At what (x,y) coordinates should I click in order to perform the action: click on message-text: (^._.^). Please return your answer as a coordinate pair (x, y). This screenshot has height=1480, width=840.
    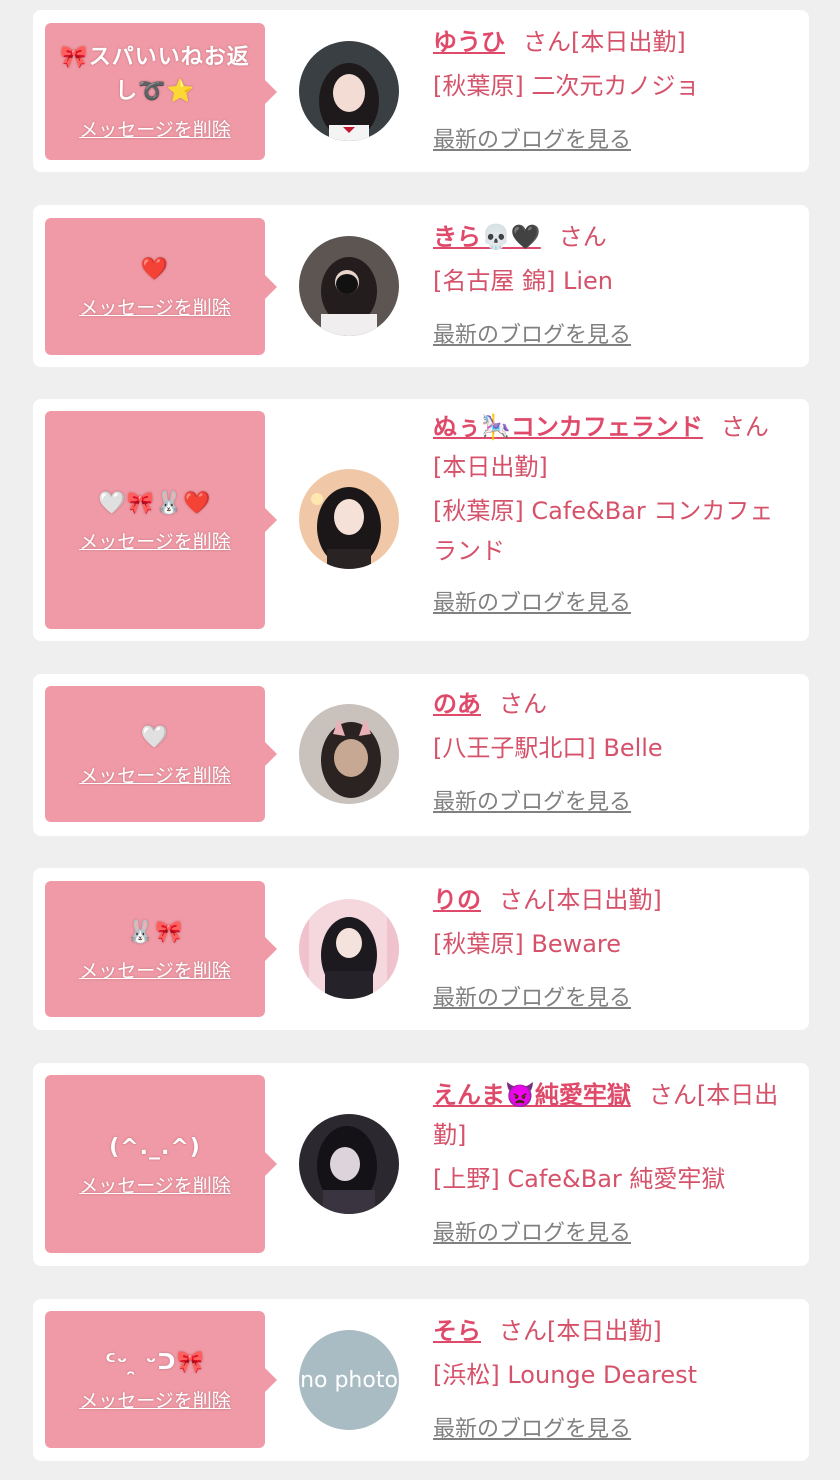
    Looking at the image, I should click on (155, 1147).